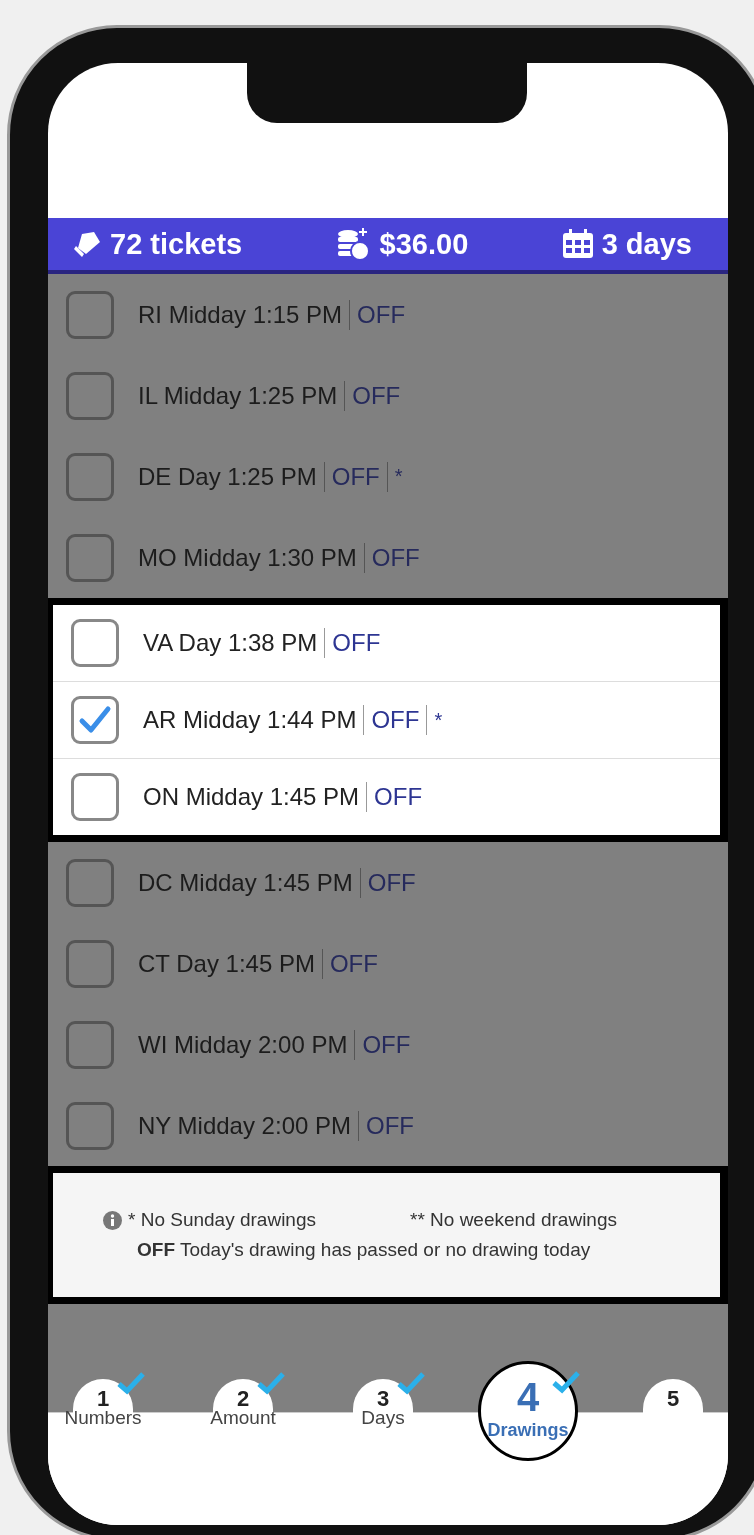 The image size is (754, 1535). What do you see at coordinates (250, 720) in the screenshot?
I see `drawing-name: AR Midday 1:44 PM` at bounding box center [250, 720].